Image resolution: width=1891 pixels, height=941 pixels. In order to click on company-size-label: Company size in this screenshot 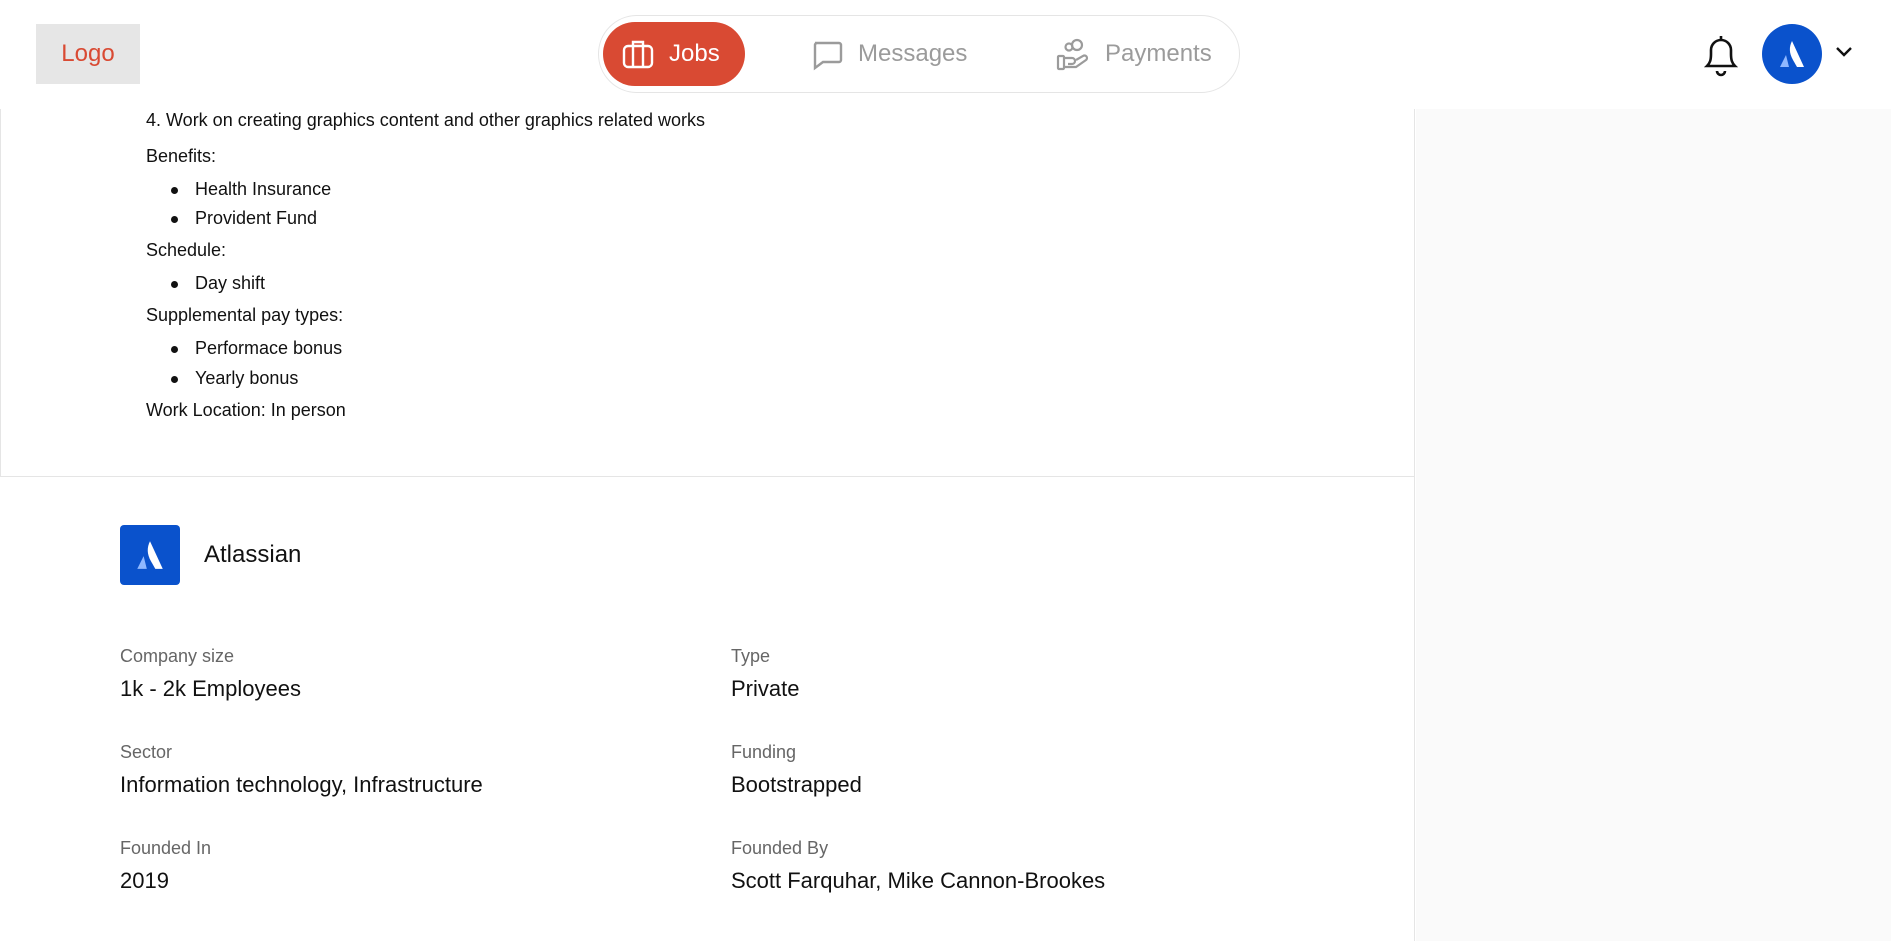, I will do `click(177, 656)`.